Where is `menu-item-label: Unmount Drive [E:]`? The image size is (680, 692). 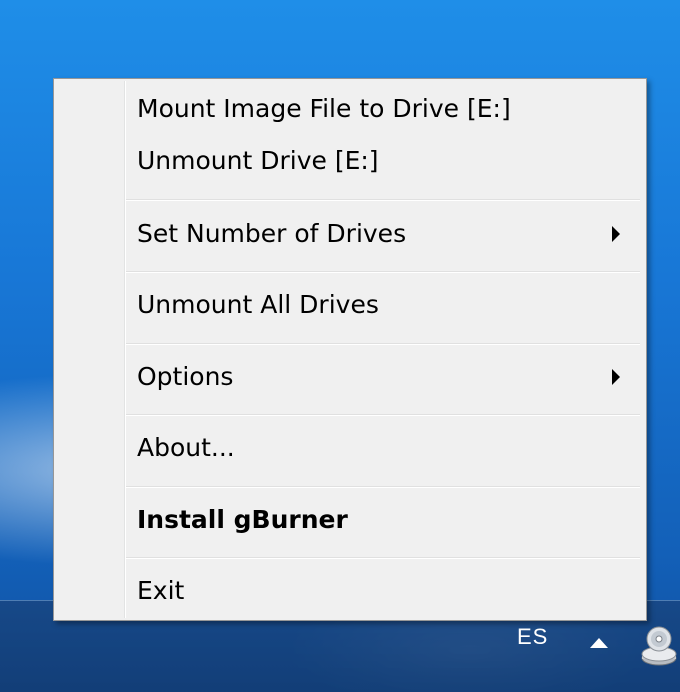 menu-item-label: Unmount Drive [E:] is located at coordinates (258, 160).